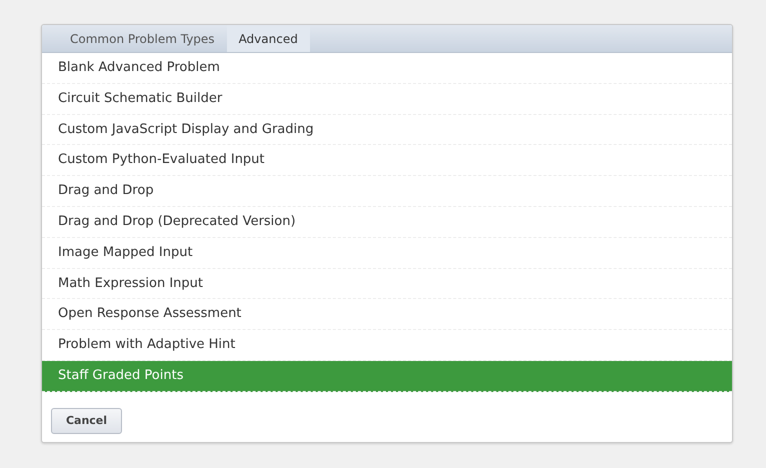 This screenshot has height=468, width=766. What do you see at coordinates (387, 314) in the screenshot?
I see `problem-type-item: Open Response Assessment` at bounding box center [387, 314].